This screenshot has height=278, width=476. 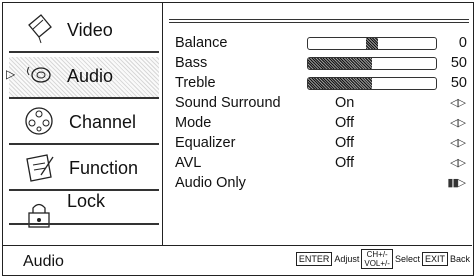 I want to click on vol-key-label: VOL+/-, so click(x=377, y=263).